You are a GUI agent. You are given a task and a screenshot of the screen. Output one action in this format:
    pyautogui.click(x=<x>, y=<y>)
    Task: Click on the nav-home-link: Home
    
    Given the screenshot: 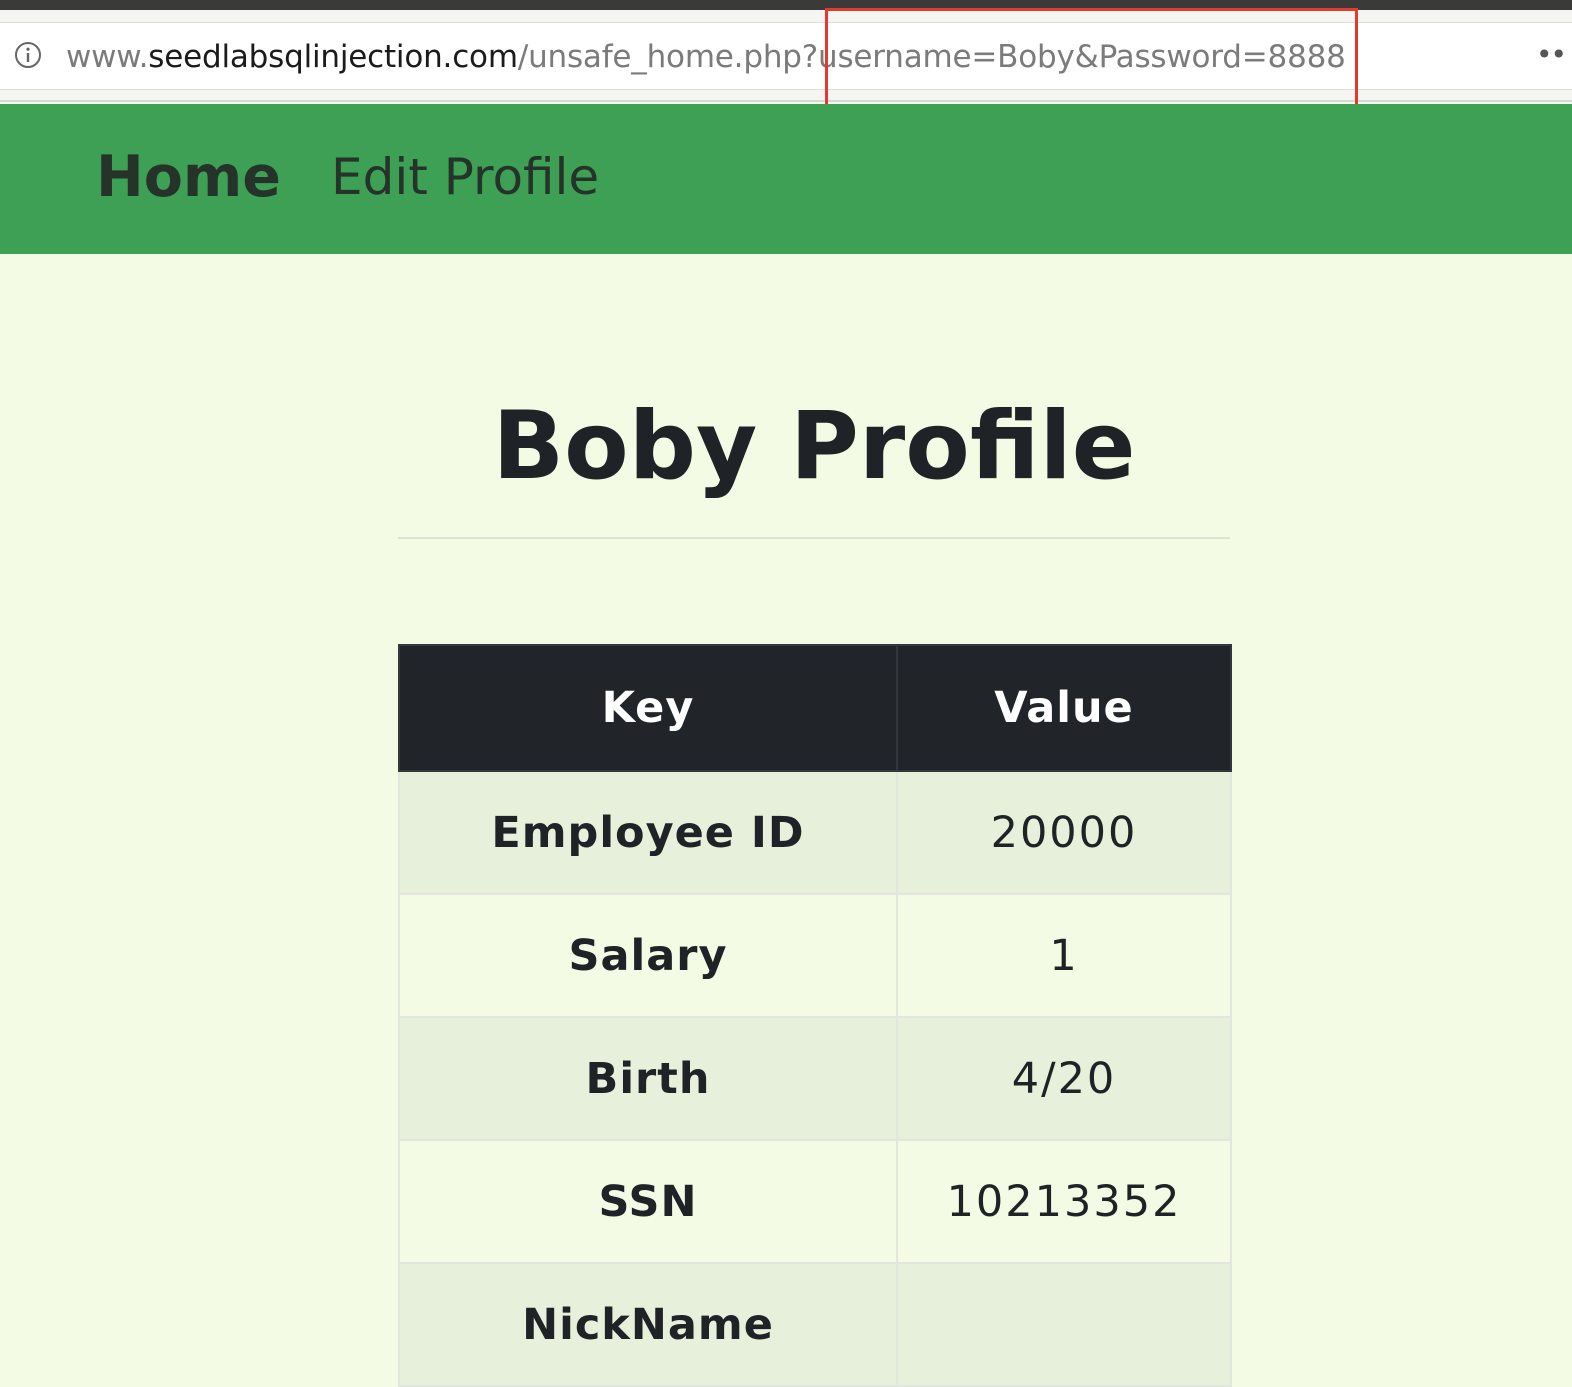 What is the action you would take?
    pyautogui.click(x=188, y=177)
    